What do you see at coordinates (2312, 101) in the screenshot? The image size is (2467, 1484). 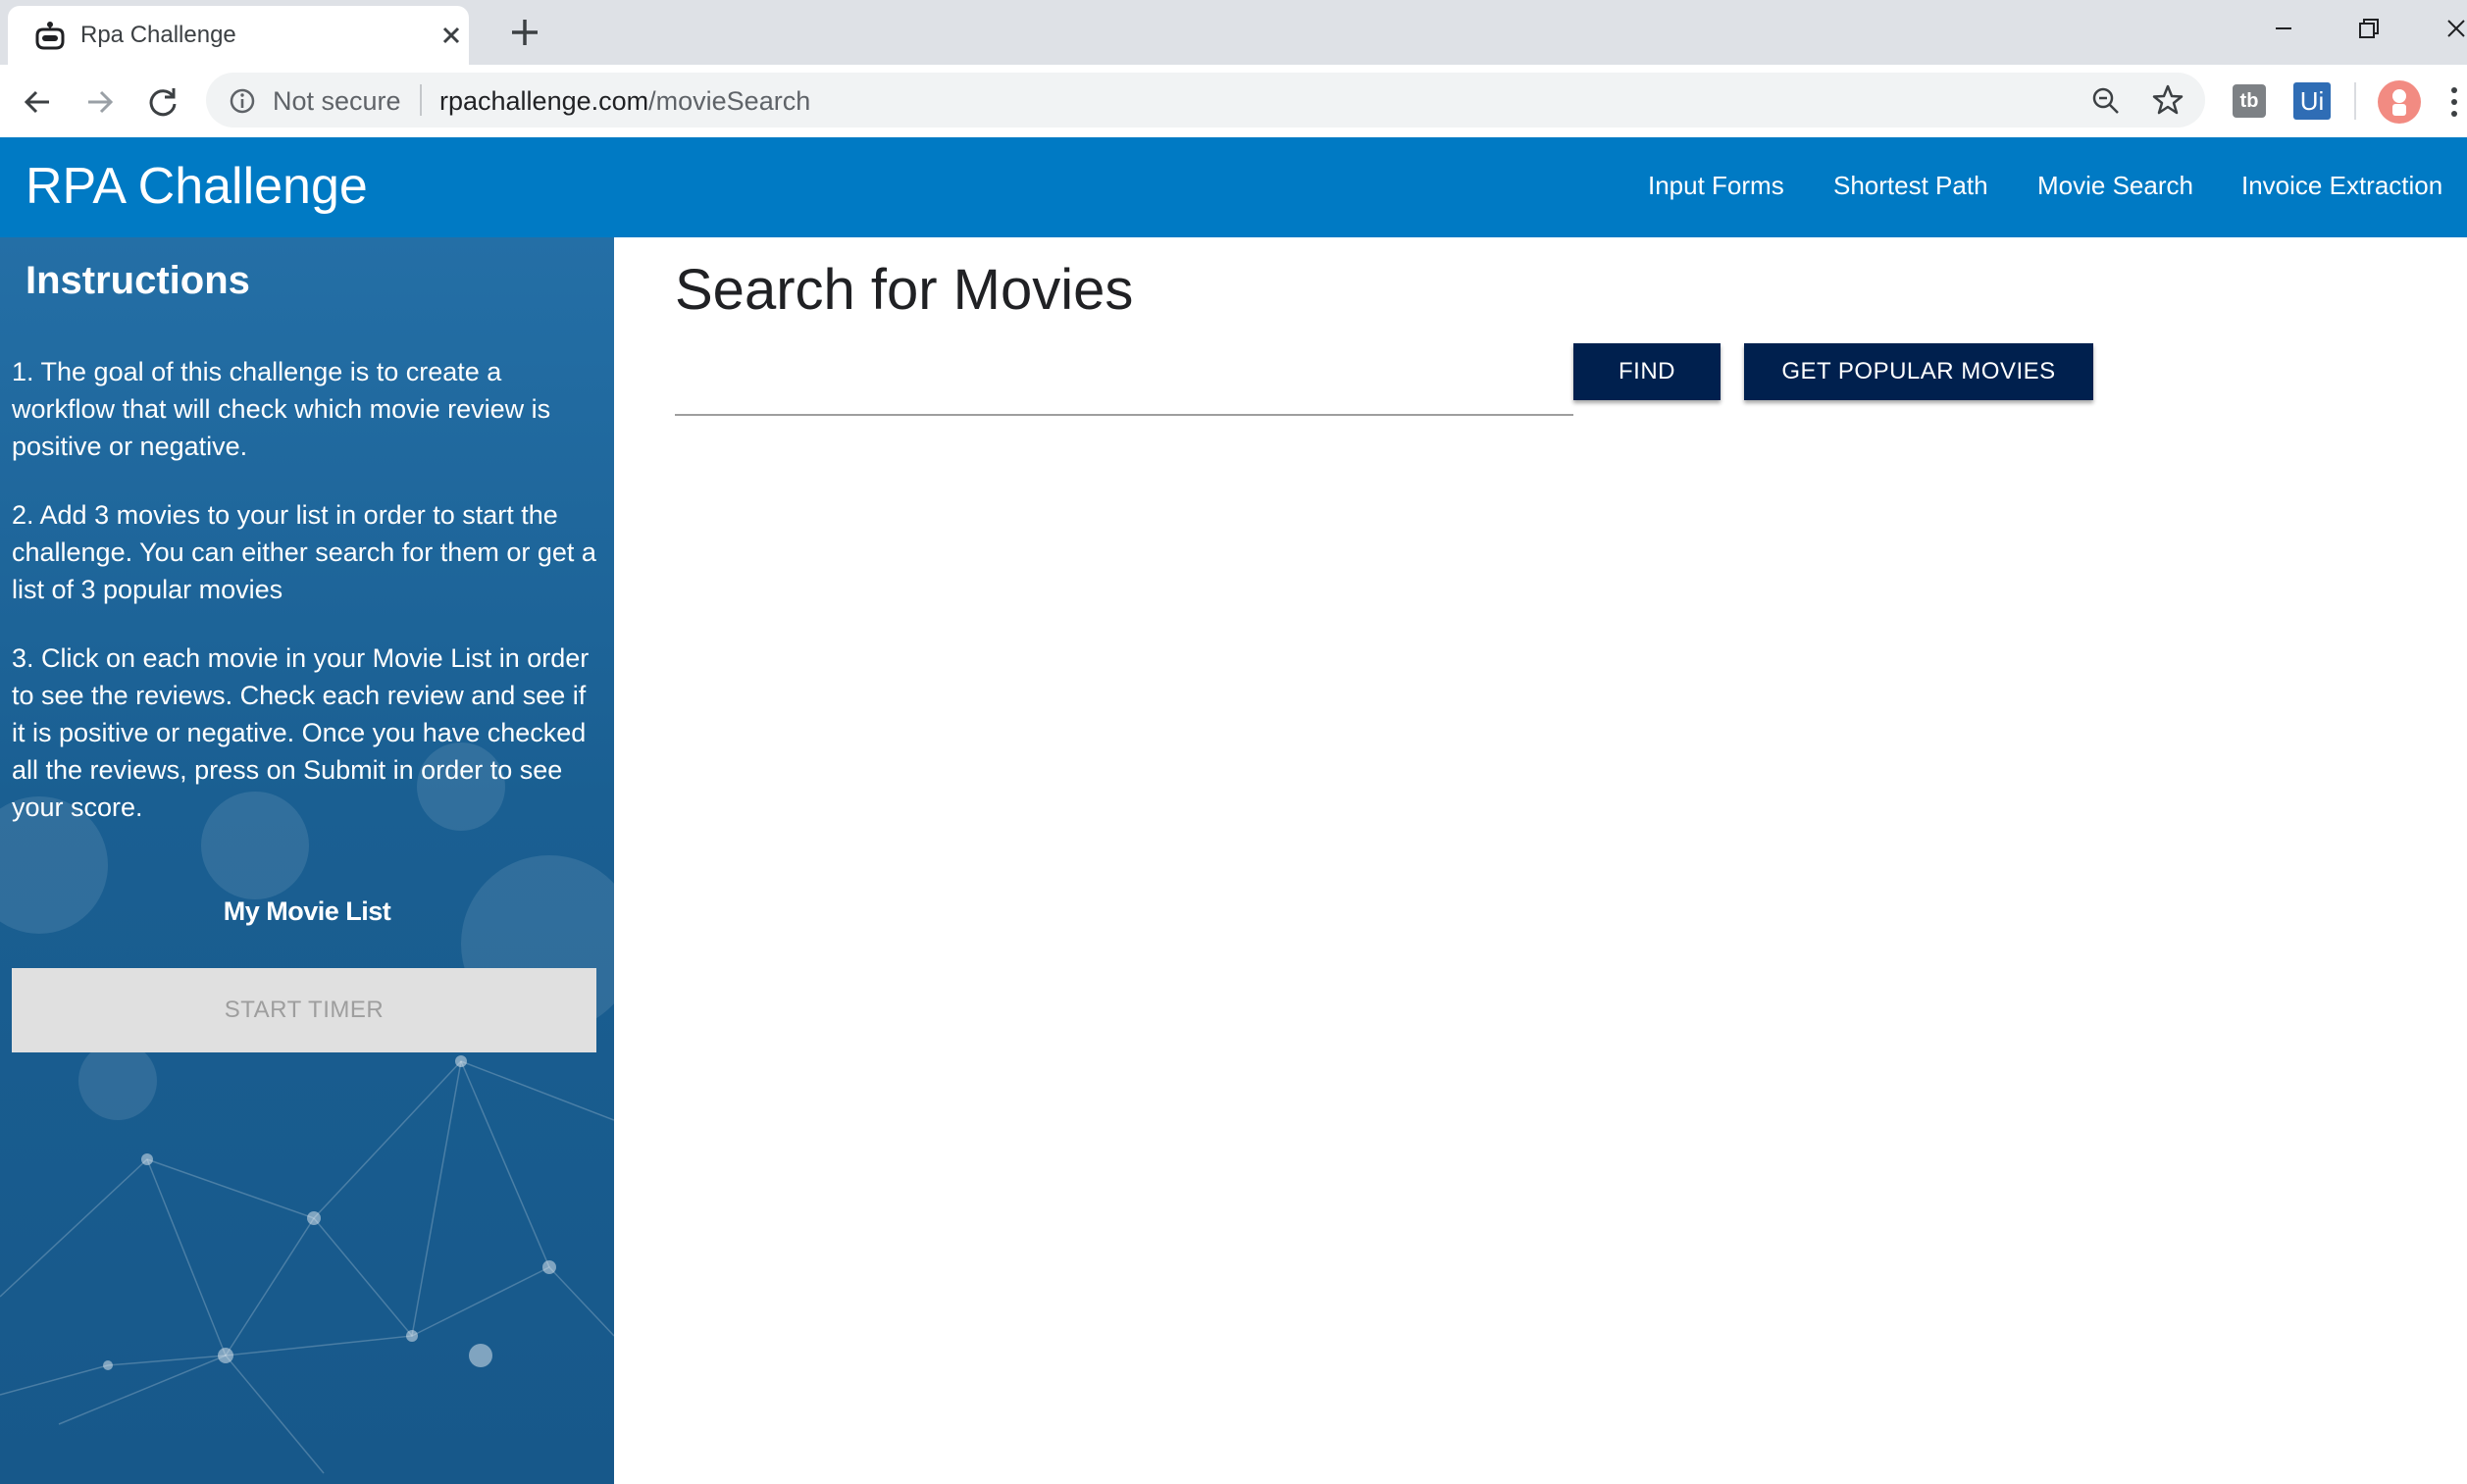 I see `extension-uipath-icon: Ui` at bounding box center [2312, 101].